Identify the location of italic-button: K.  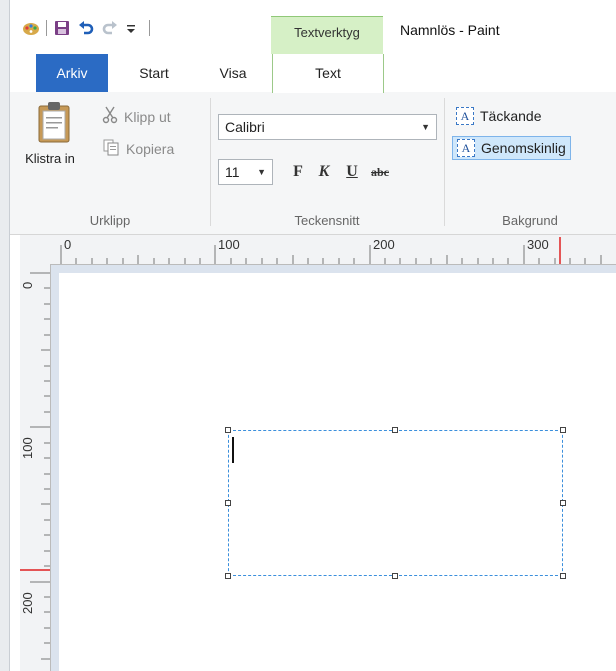
(324, 172).